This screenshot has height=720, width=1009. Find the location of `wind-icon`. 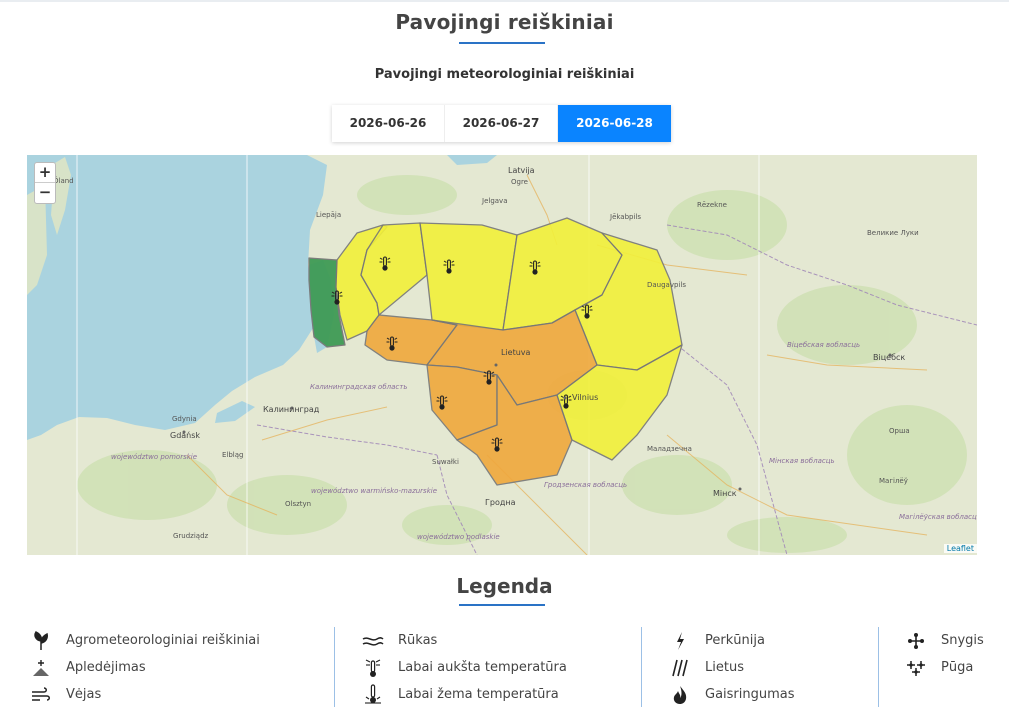

wind-icon is located at coordinates (41, 695).